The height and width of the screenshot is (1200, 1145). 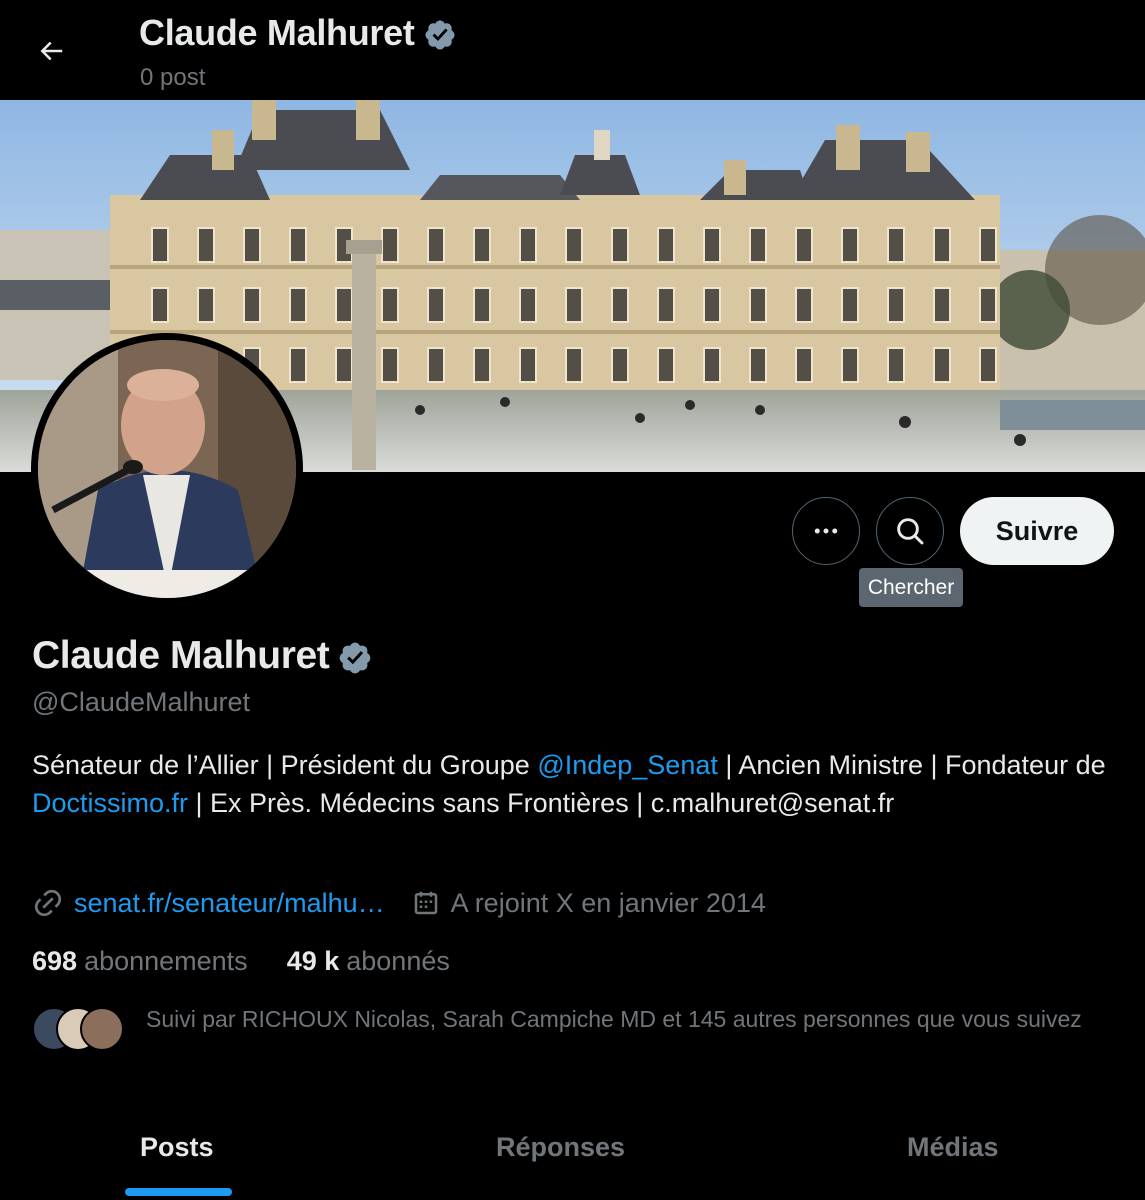 I want to click on more-button, so click(x=826, y=531).